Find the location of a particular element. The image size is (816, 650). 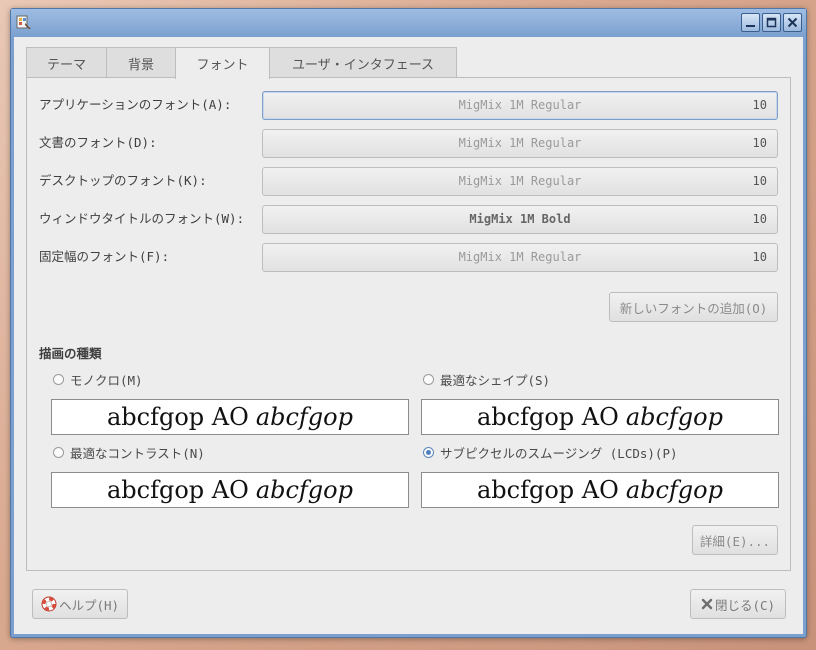

minimize-icon is located at coordinates (750, 26).